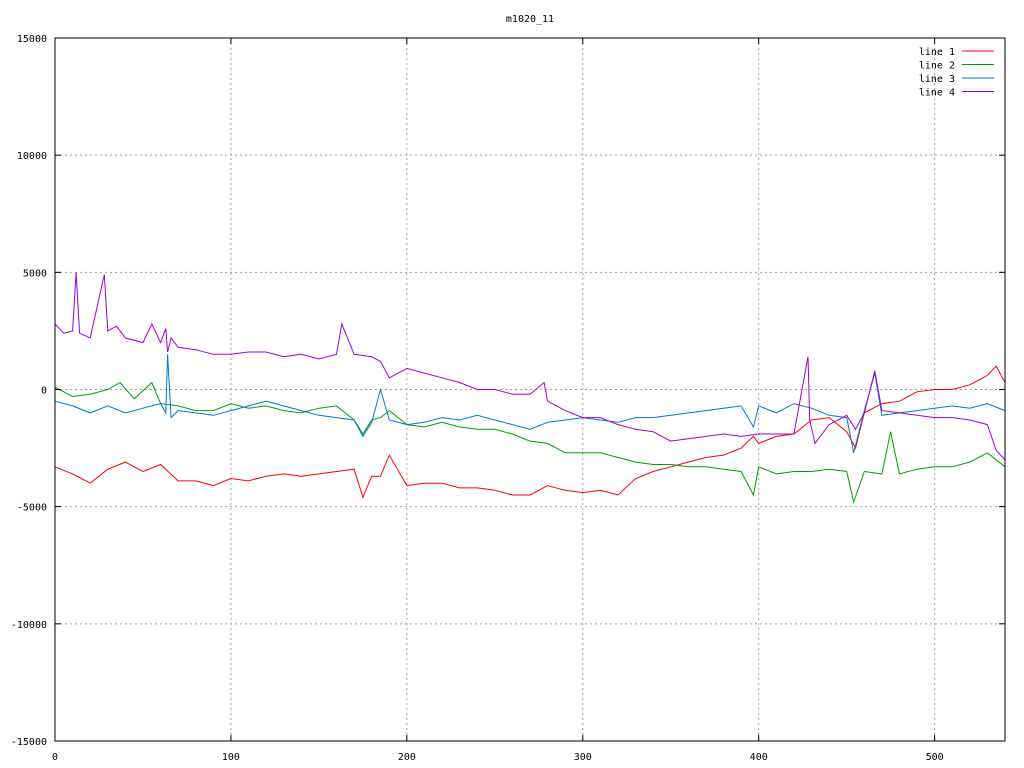 The height and width of the screenshot is (768, 1024). What do you see at coordinates (530, 19) in the screenshot?
I see `chart-title: m1020_11` at bounding box center [530, 19].